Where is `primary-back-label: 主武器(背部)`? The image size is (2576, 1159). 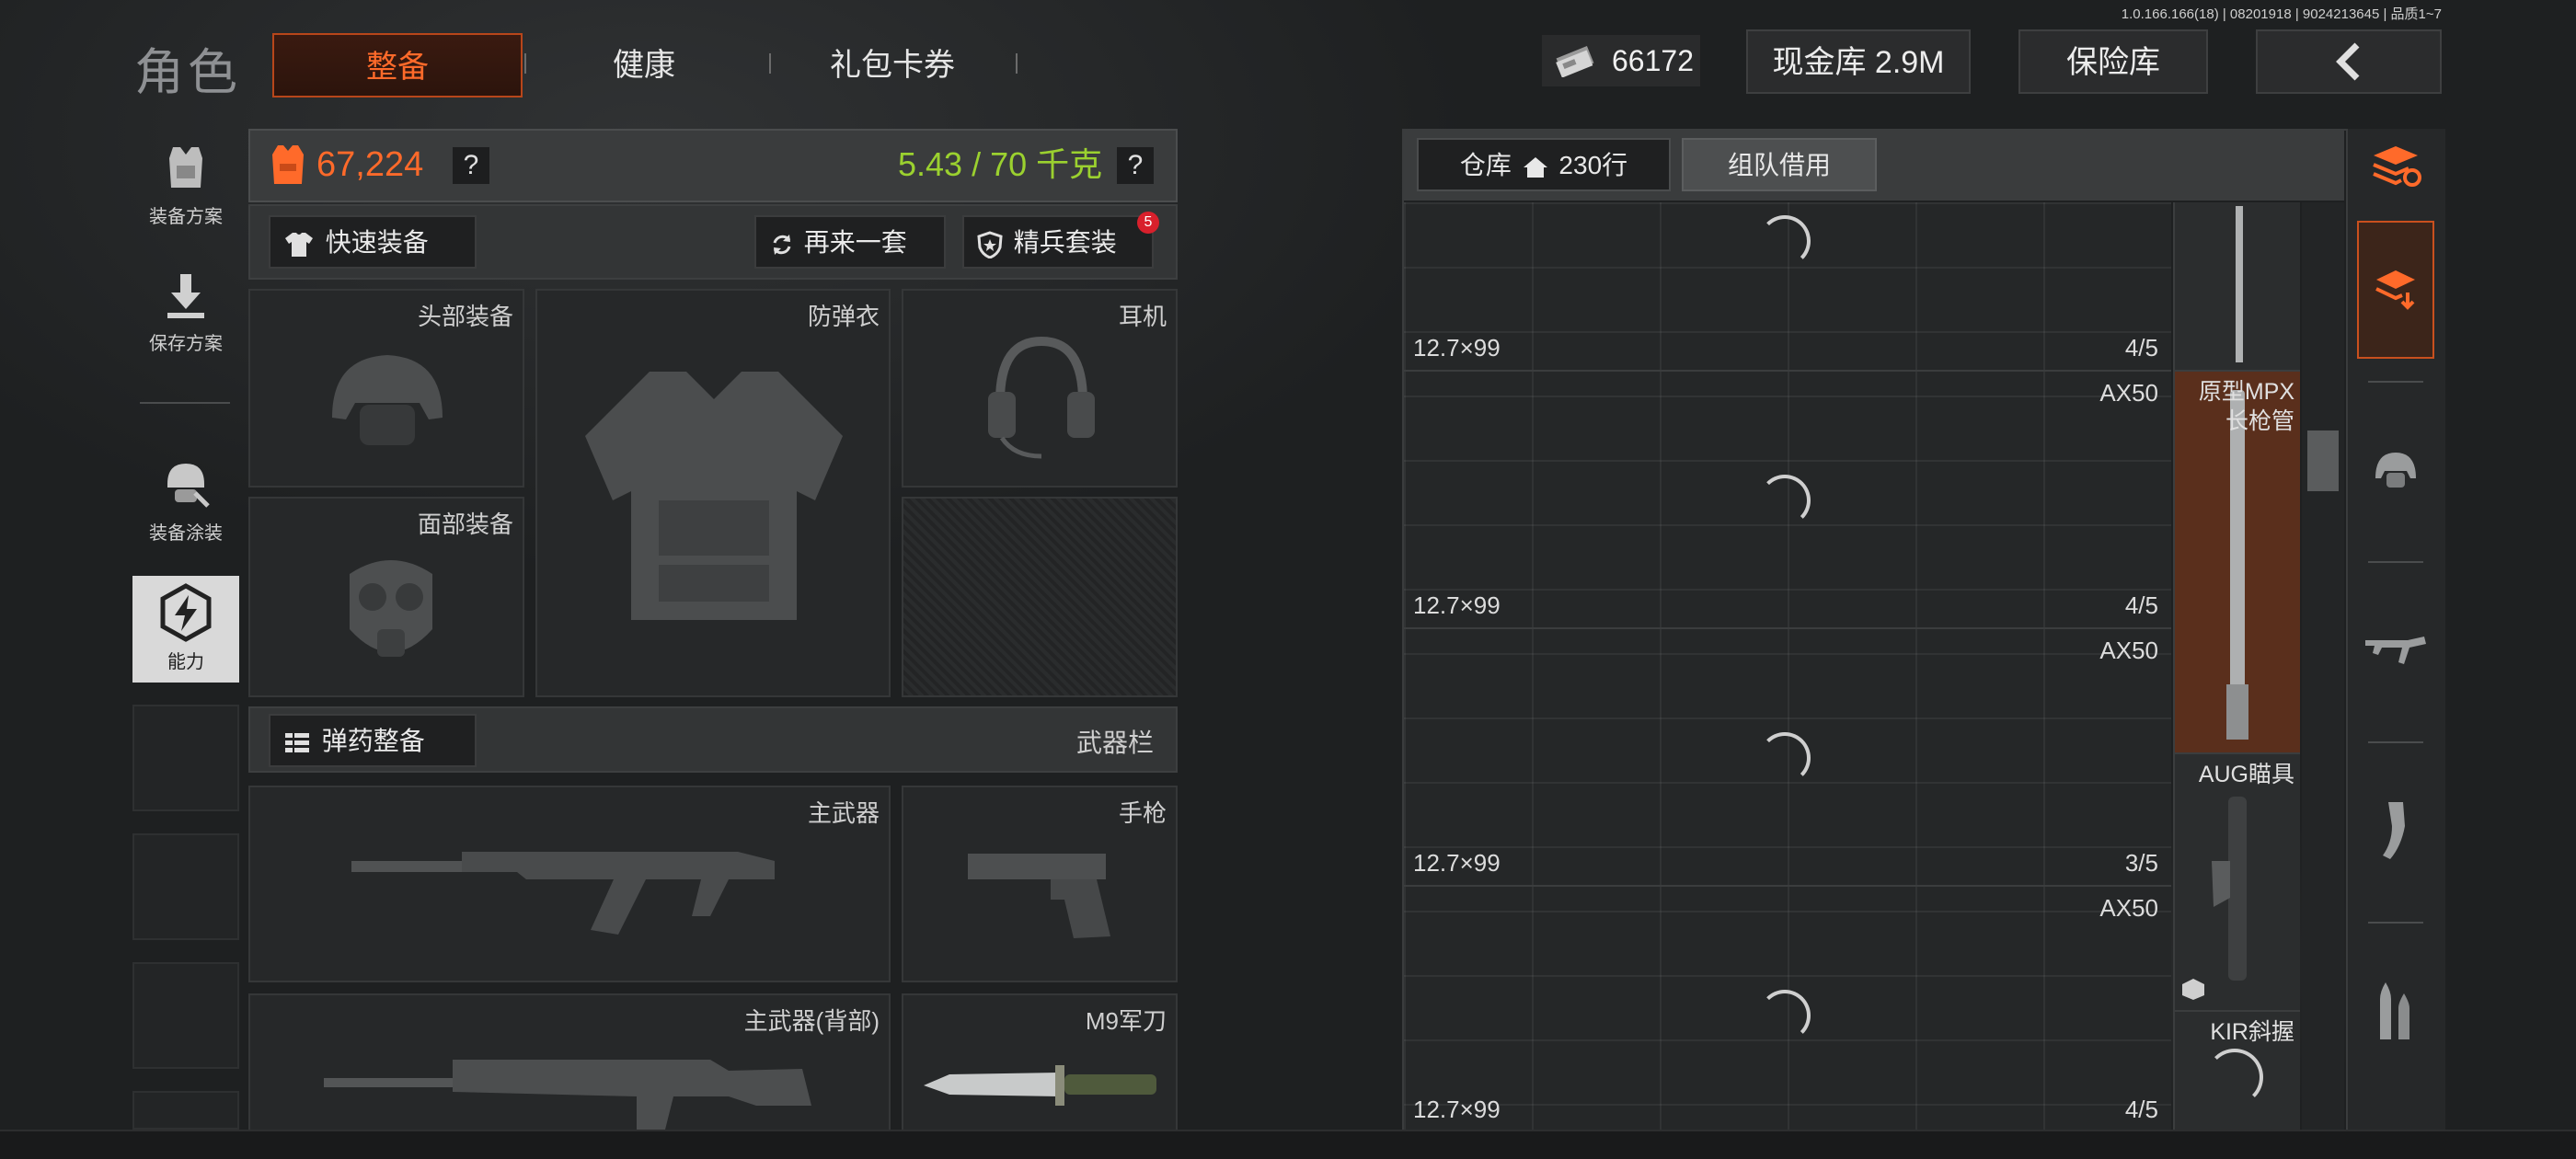
primary-back-label: 主武器(背部) is located at coordinates (811, 1021).